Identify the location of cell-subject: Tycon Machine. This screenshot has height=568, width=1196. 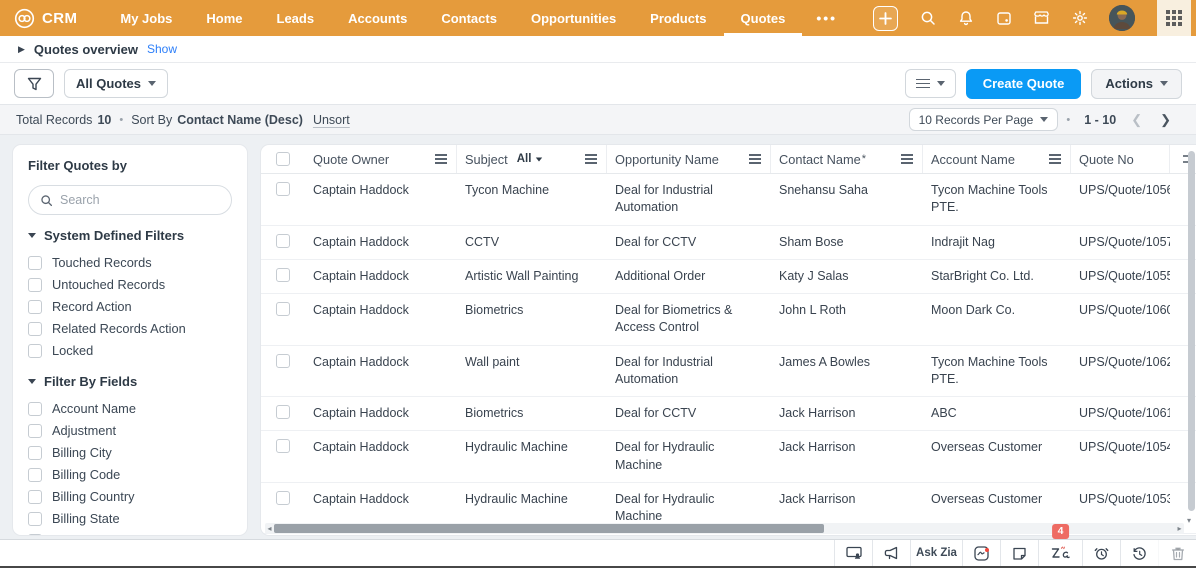
(532, 199).